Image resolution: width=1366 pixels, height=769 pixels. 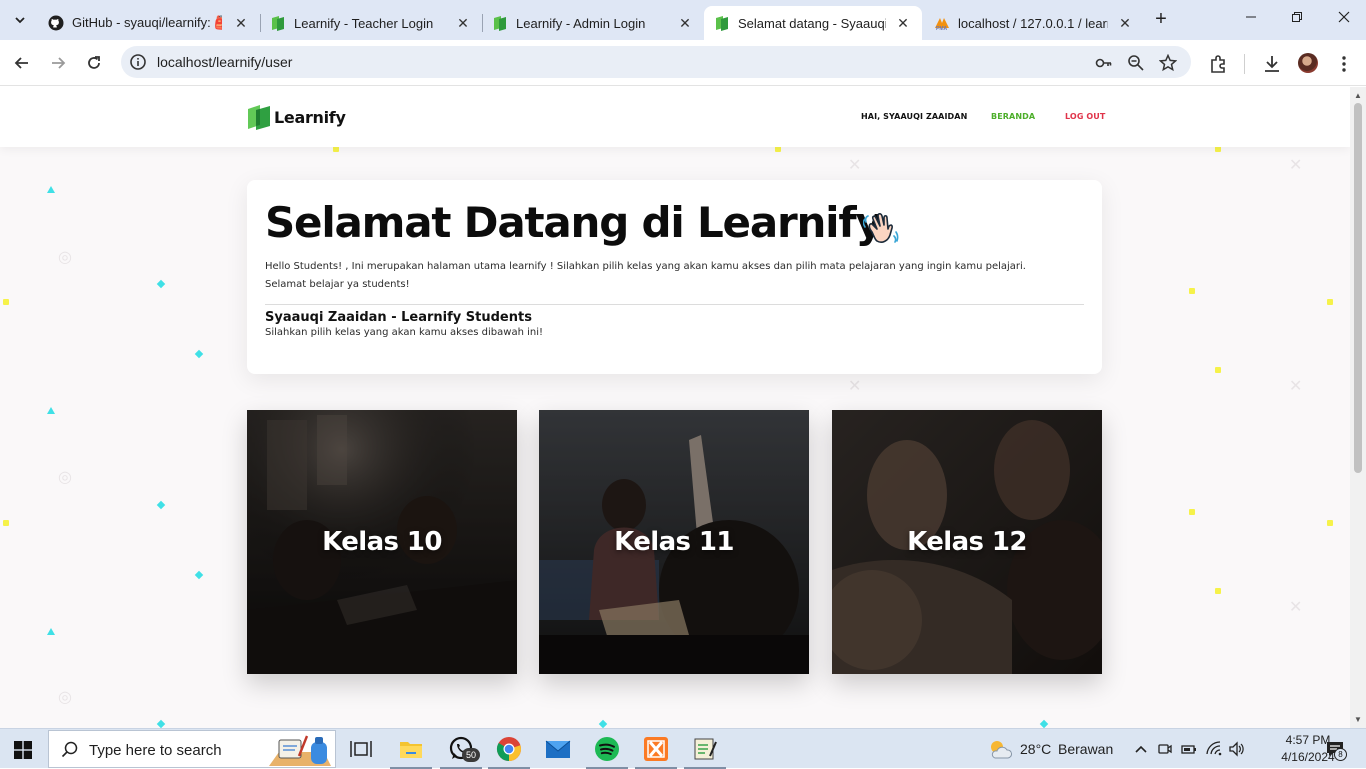 What do you see at coordinates (1165, 749) in the screenshot?
I see `meet-now-icon` at bounding box center [1165, 749].